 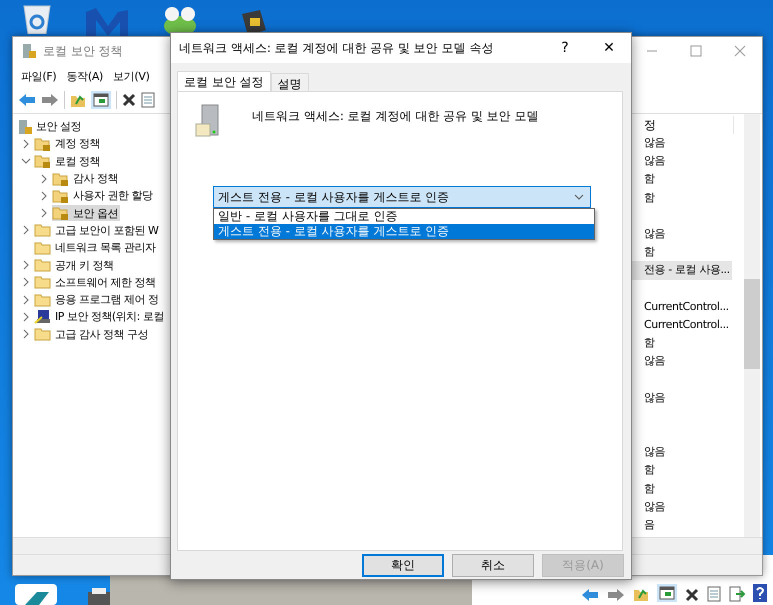 I want to click on tree-item: IP 보안 정책(위치: 로컬, so click(x=100, y=316).